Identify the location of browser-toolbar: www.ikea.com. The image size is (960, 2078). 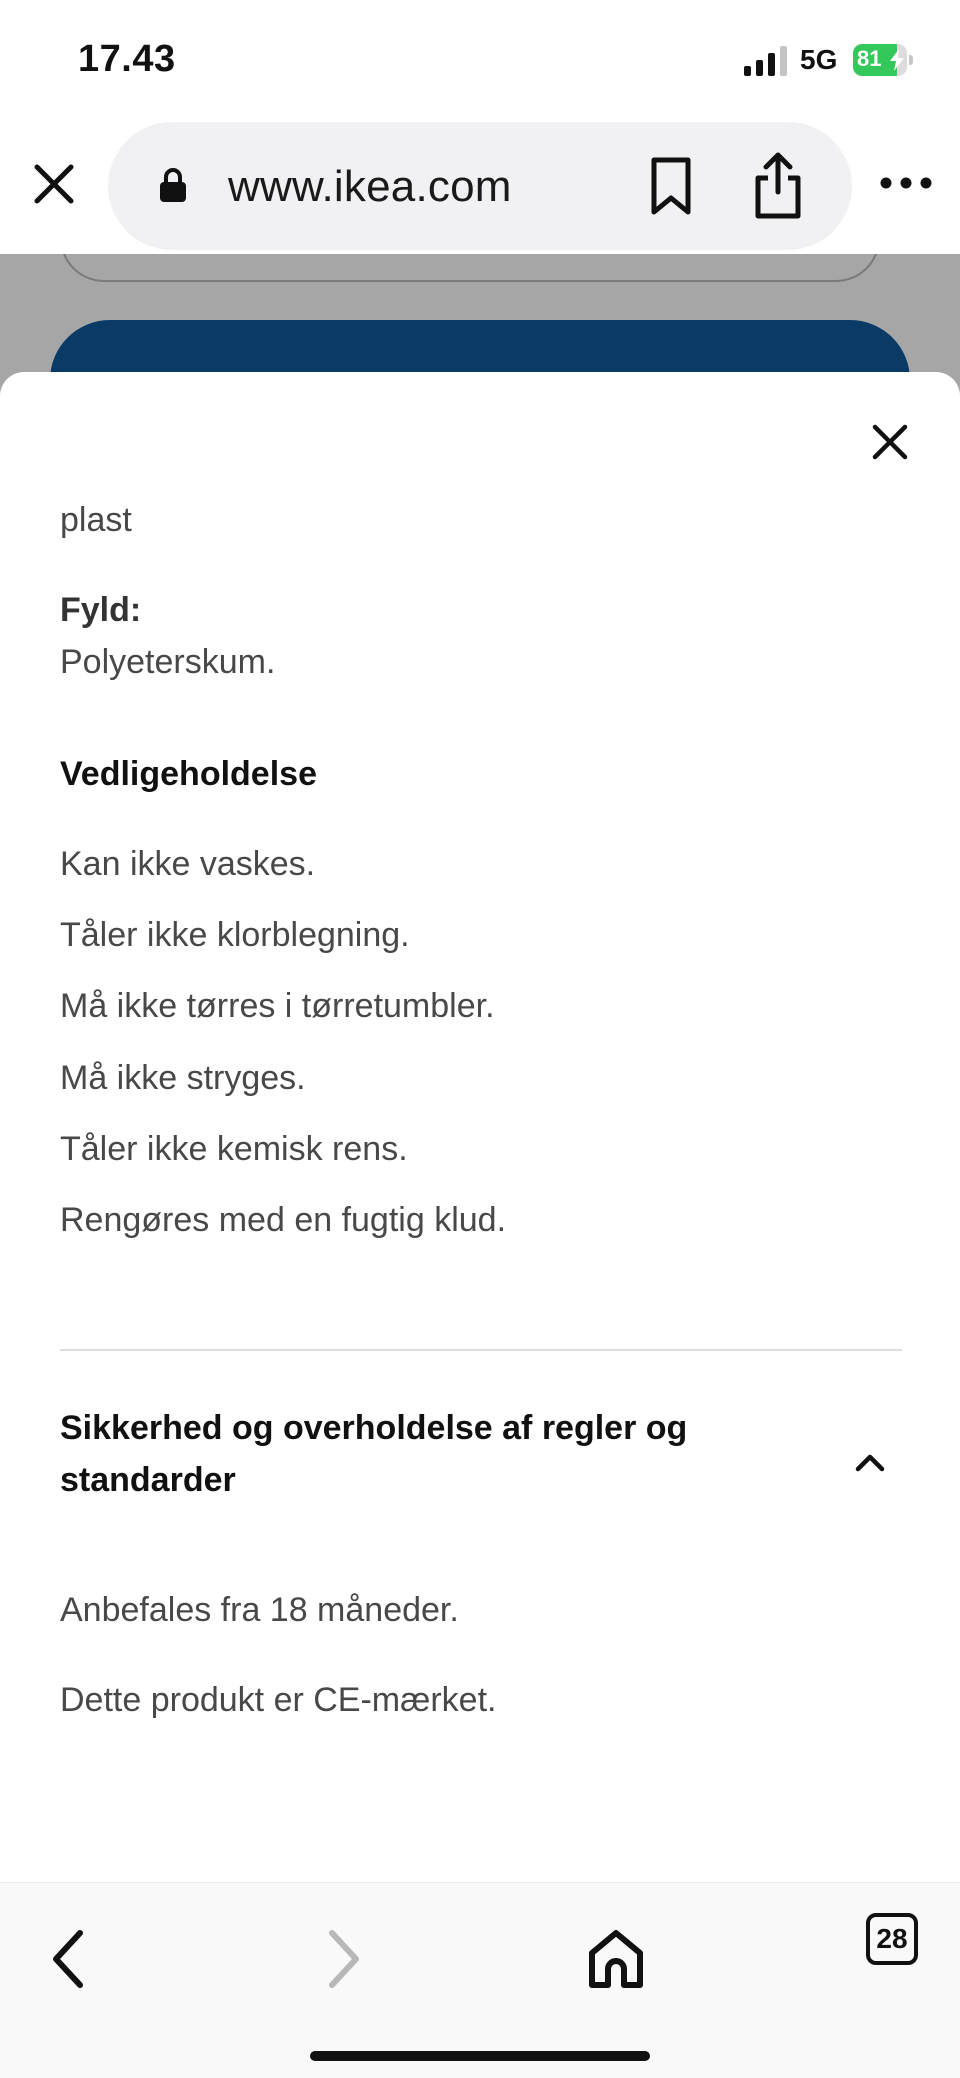
(480, 186).